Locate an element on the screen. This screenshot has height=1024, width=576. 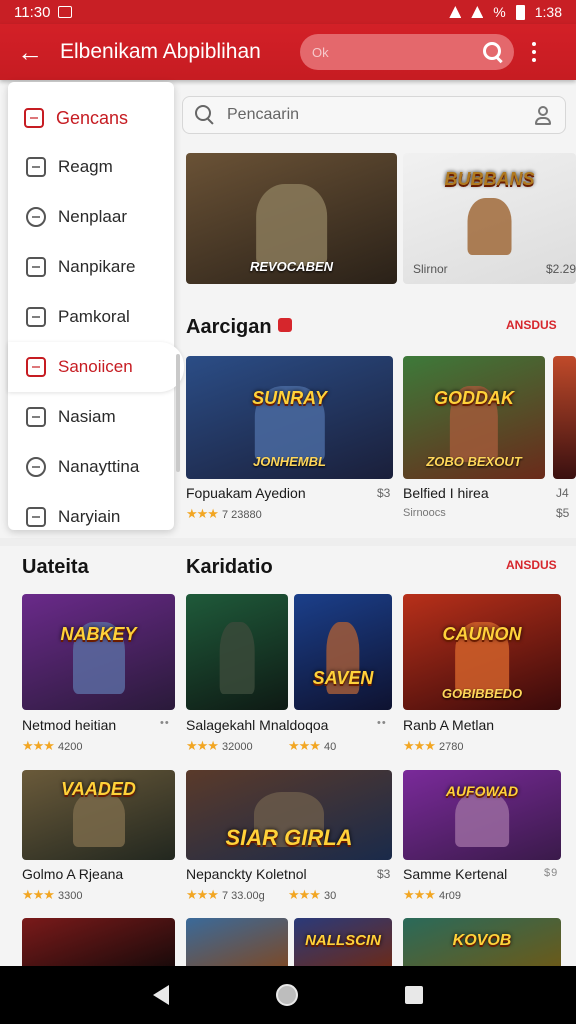
game-title: Nepanckty Koletnol is located at coordinates (246, 874).